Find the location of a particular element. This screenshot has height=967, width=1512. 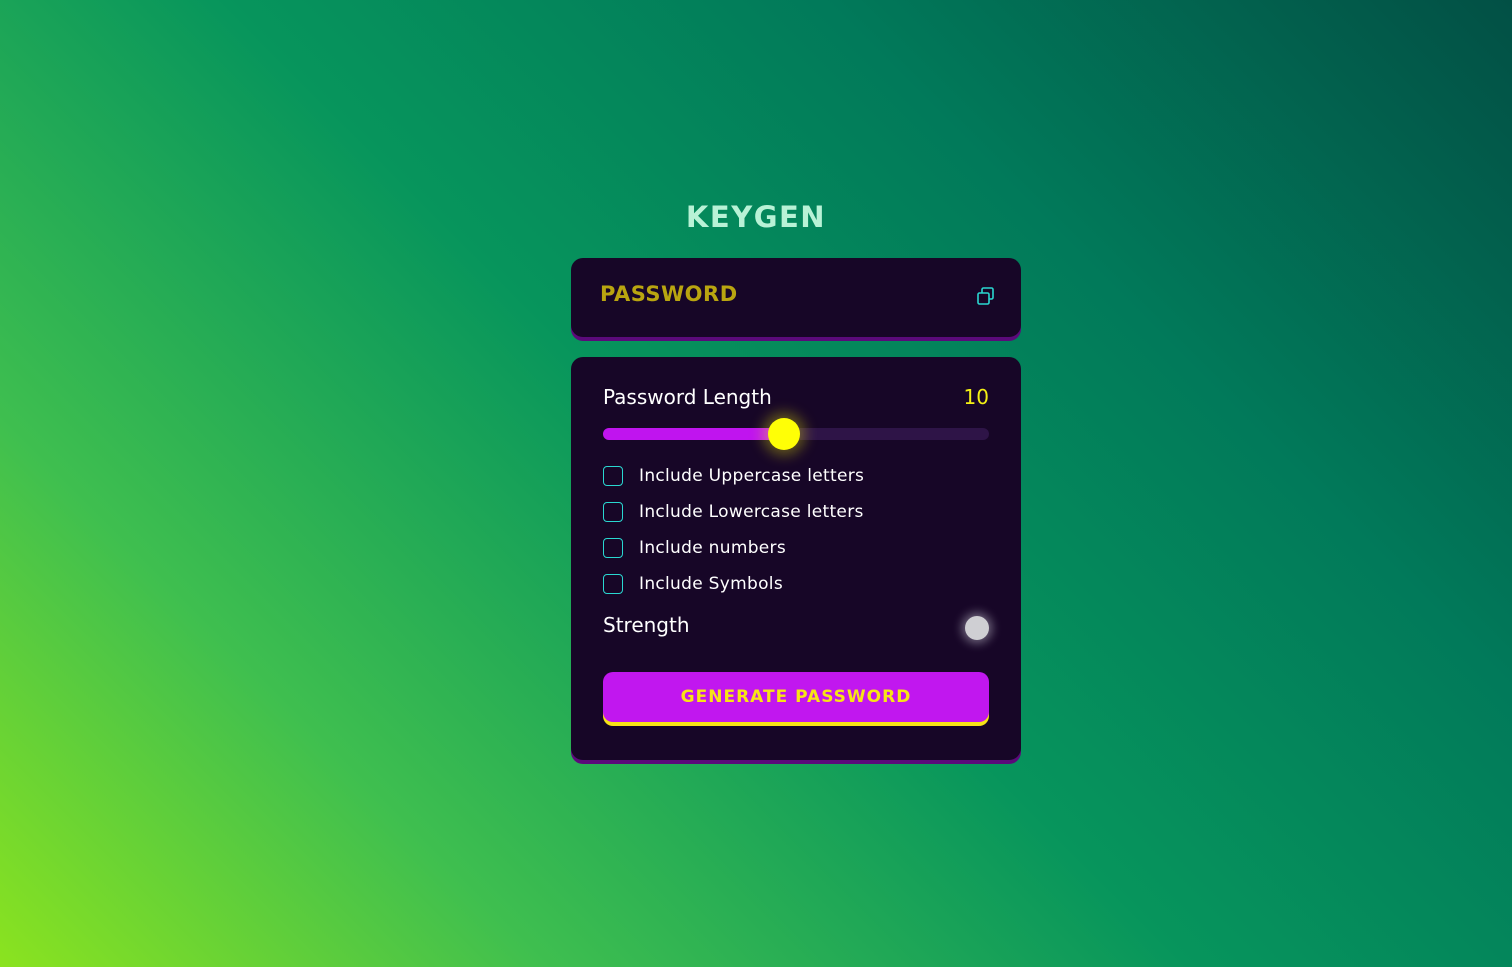

slider-thumb is located at coordinates (784, 434).